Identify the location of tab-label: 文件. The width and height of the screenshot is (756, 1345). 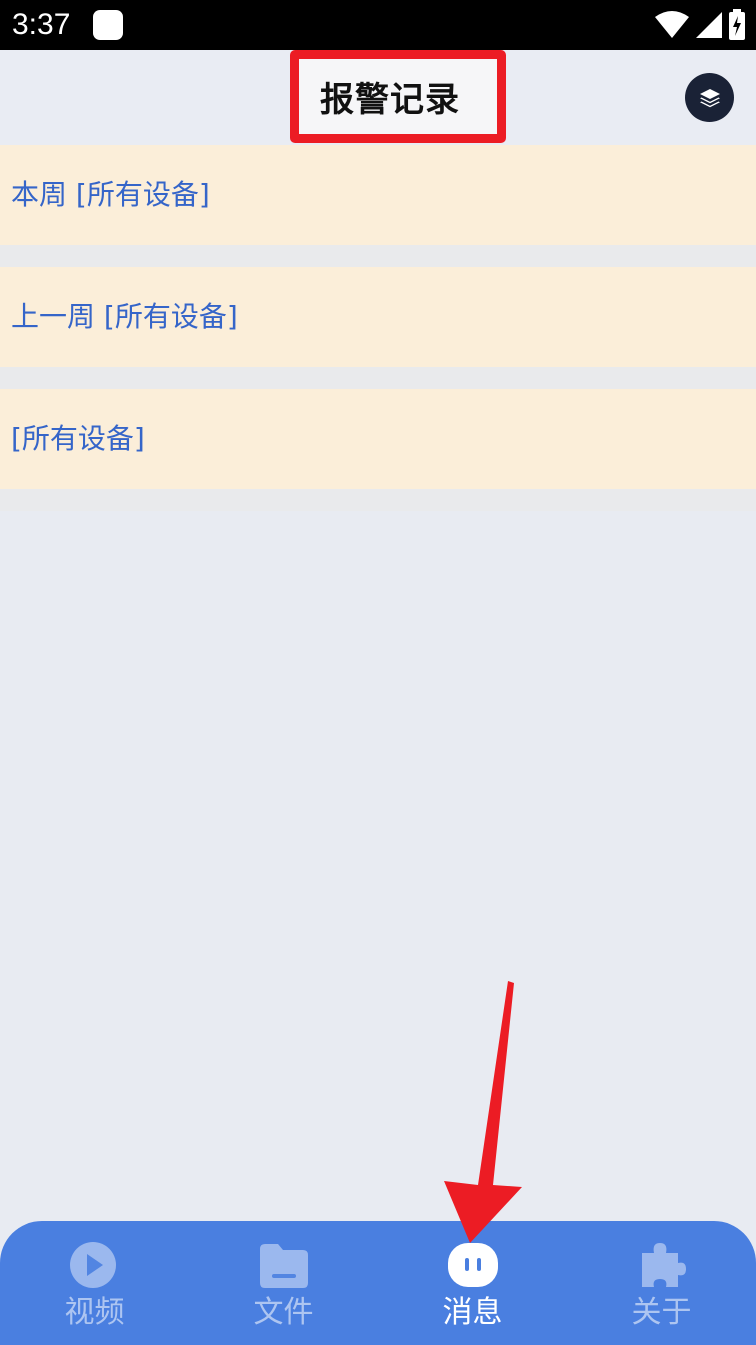
(283, 1312).